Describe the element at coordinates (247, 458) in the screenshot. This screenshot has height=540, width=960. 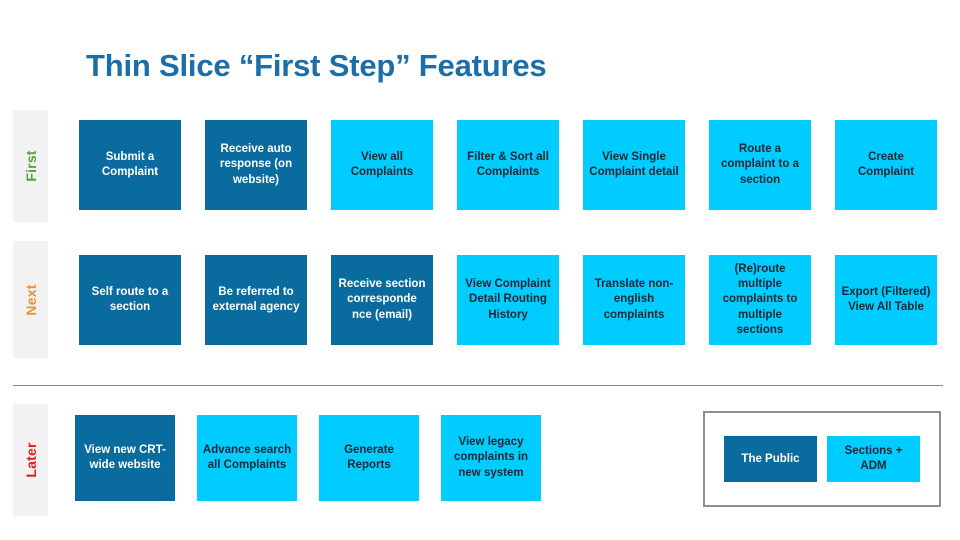
I see `feature-card: Advance search all Complaints` at that location.